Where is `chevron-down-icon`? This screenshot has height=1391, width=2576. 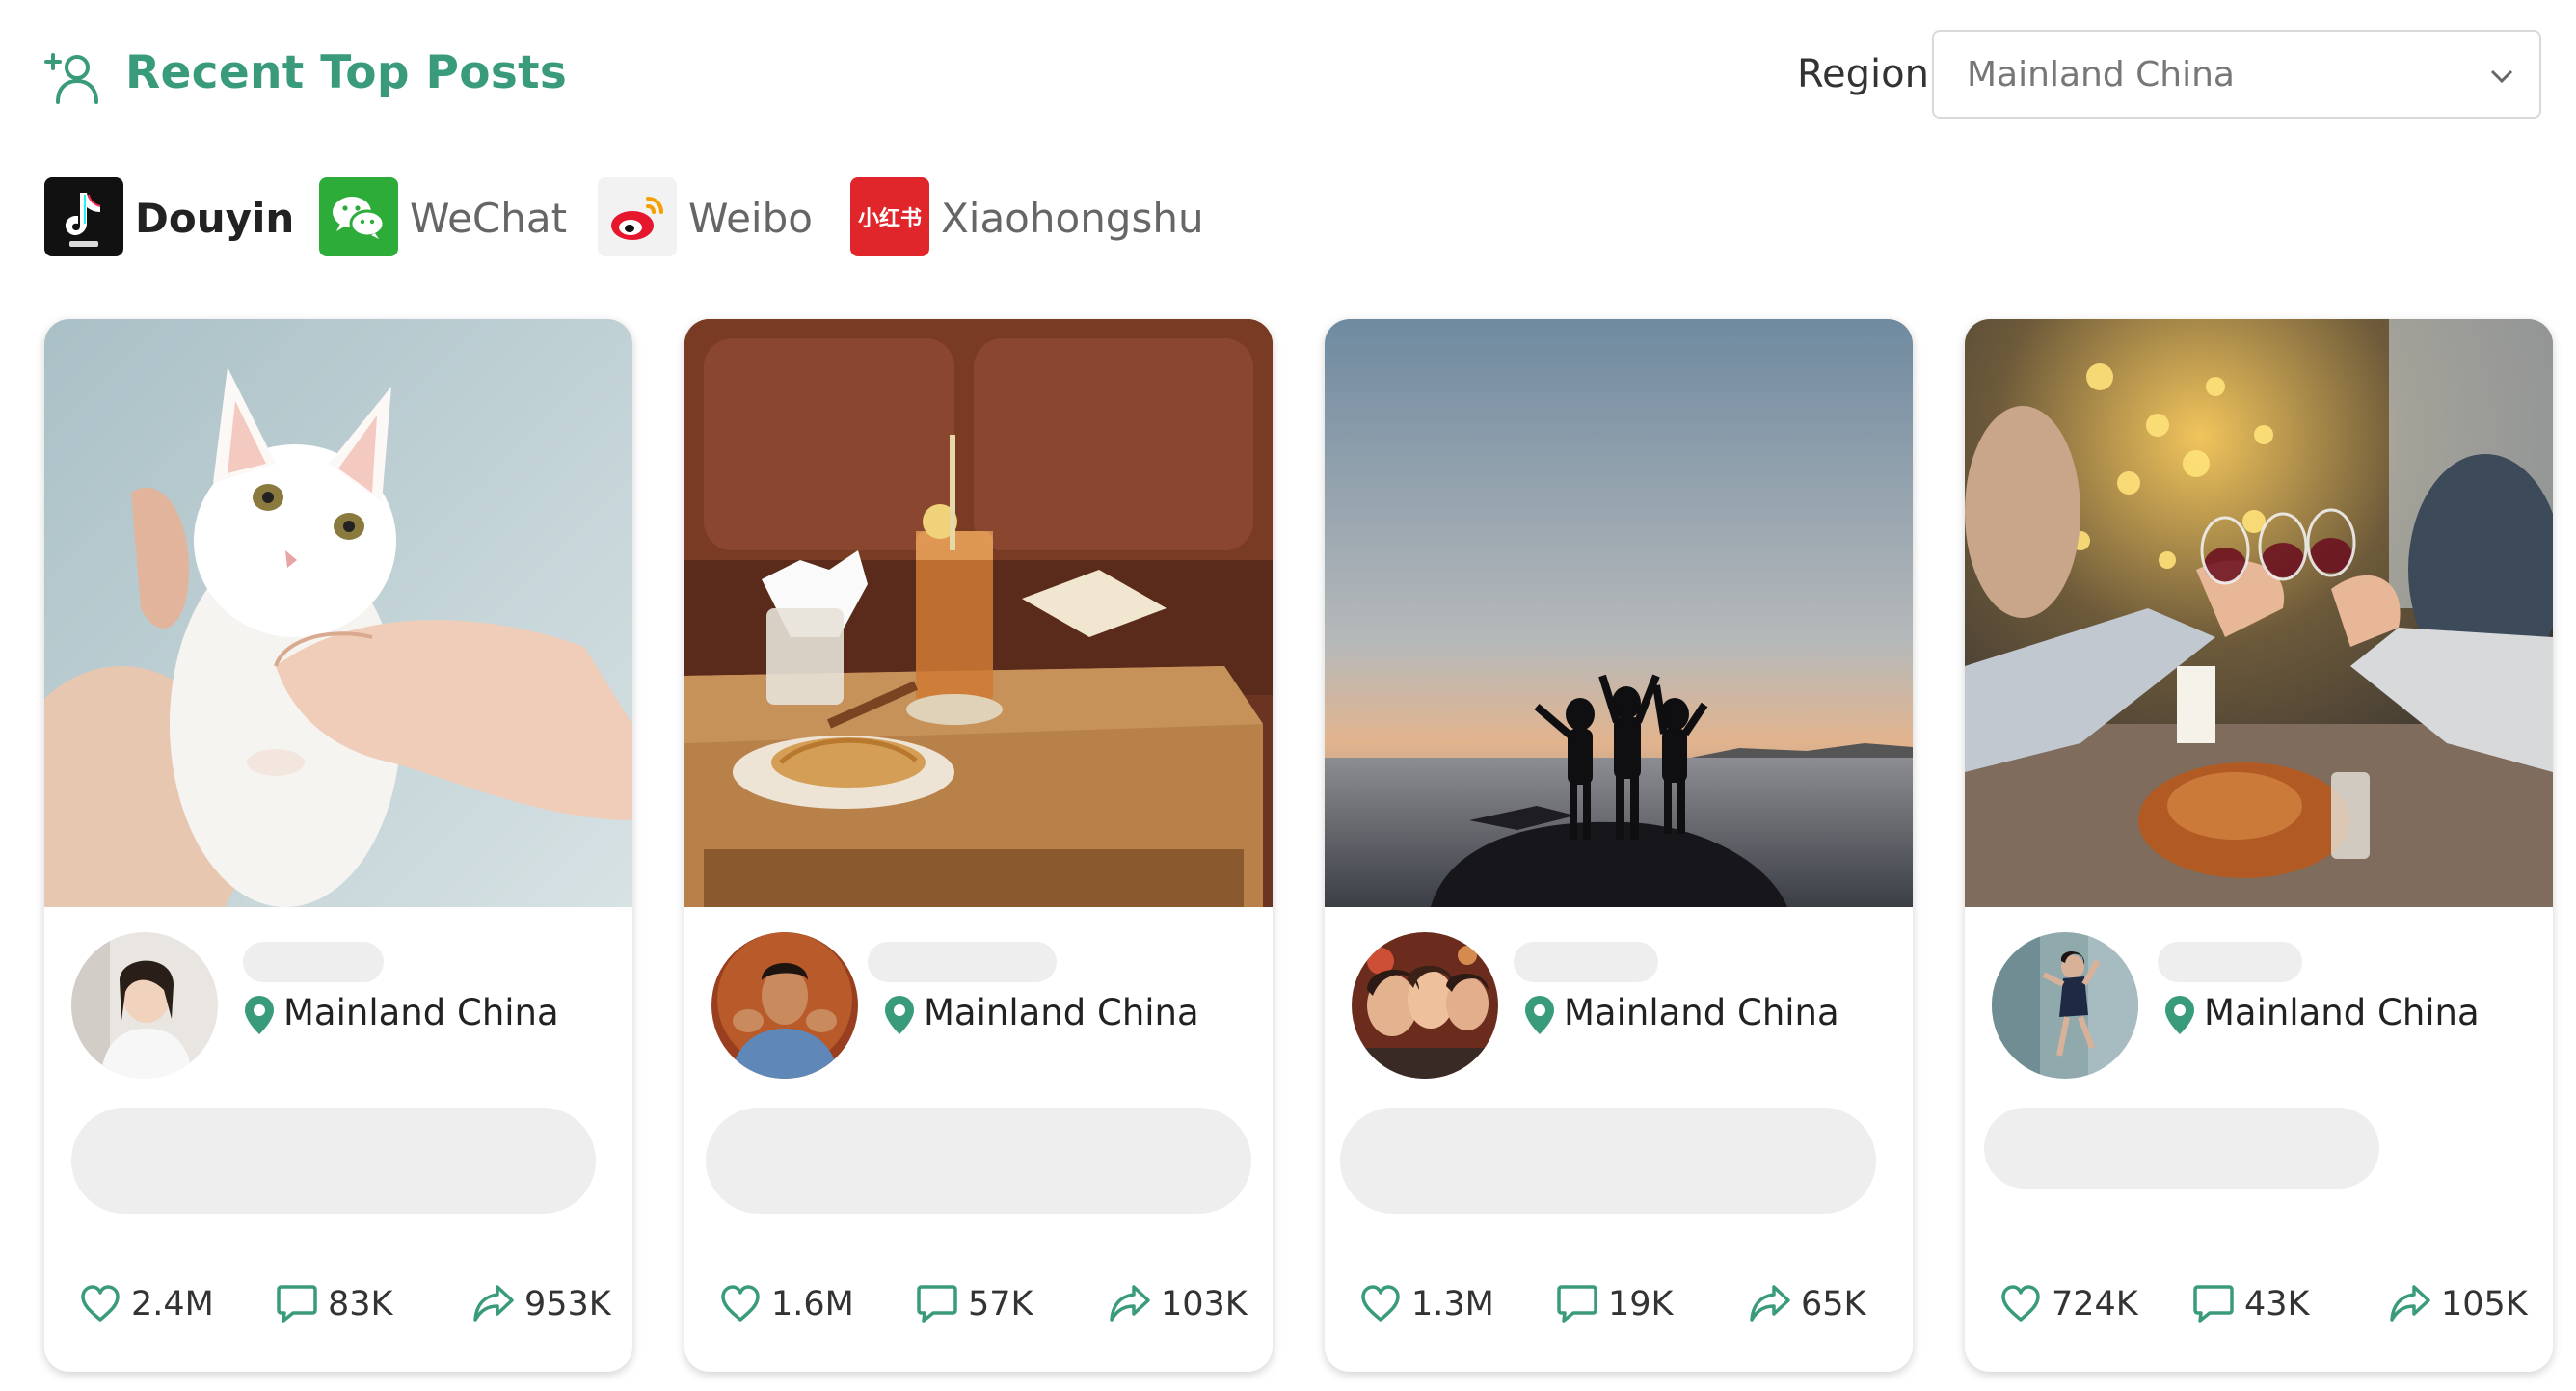 chevron-down-icon is located at coordinates (2502, 76).